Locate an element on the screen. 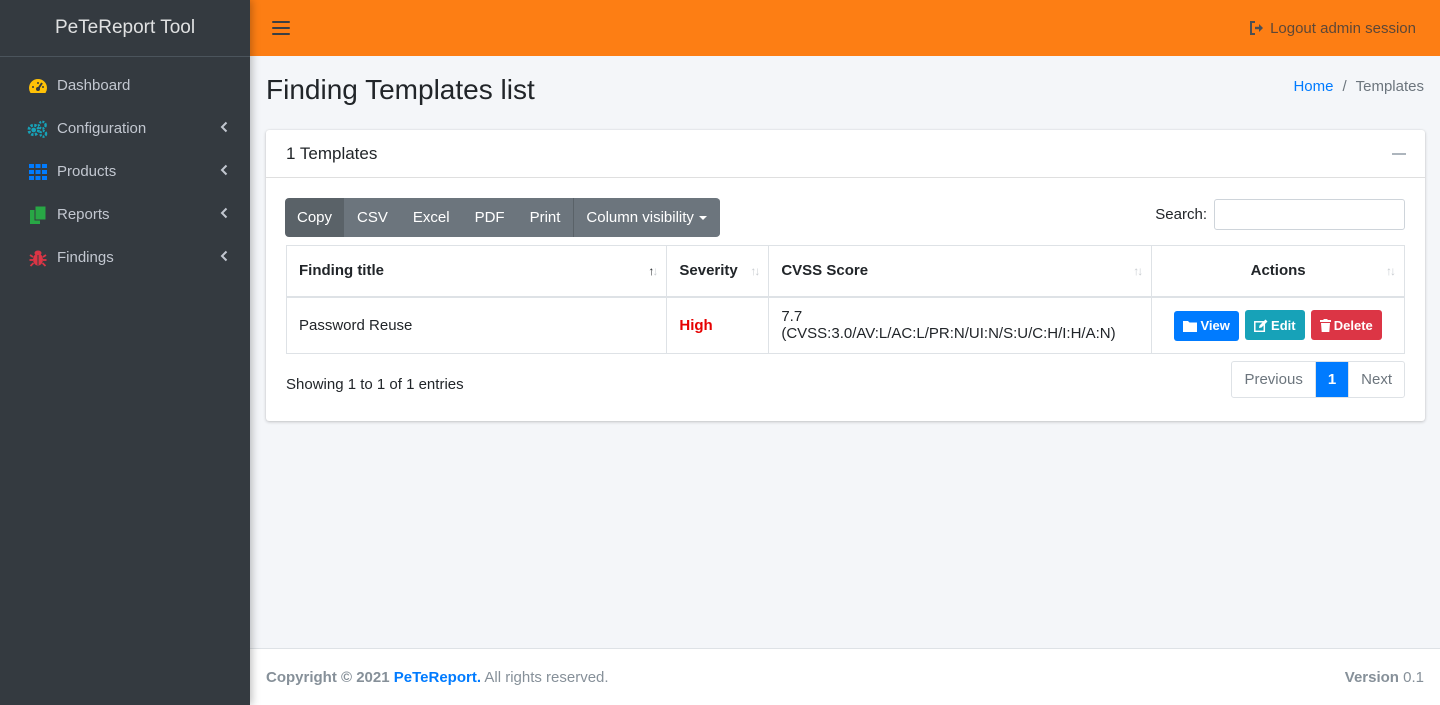 This screenshot has height=705, width=1440. delete-button: Delete is located at coordinates (1346, 325).